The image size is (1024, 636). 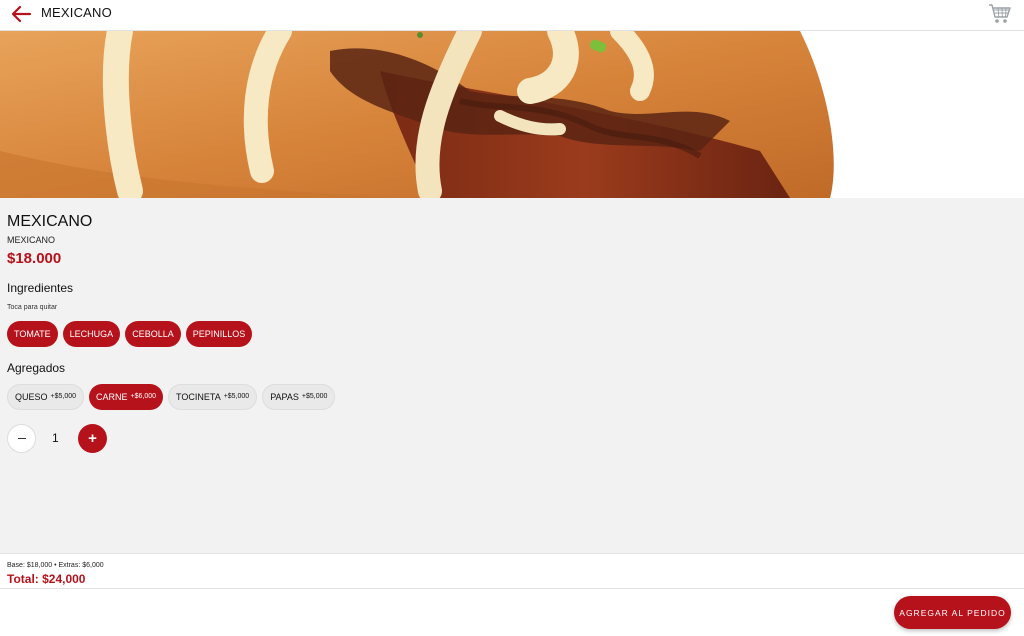 I want to click on cart-button, so click(x=1000, y=14).